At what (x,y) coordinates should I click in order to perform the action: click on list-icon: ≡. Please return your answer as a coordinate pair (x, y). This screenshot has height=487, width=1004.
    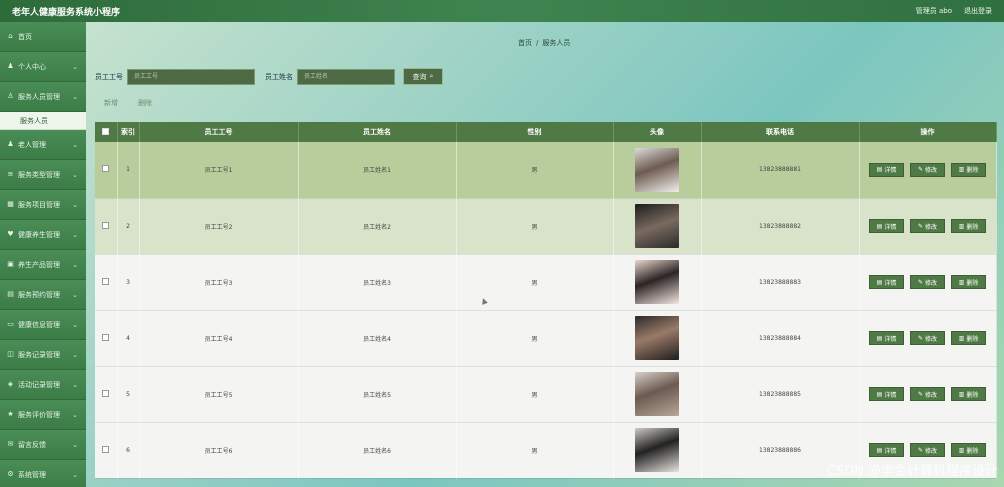
    Looking at the image, I should click on (10, 174).